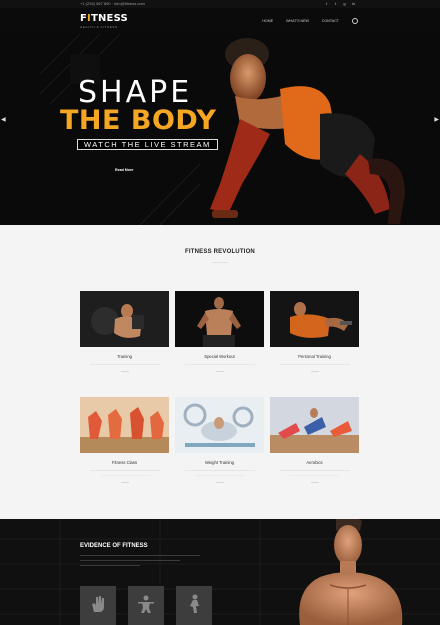 This screenshot has height=625, width=440. I want to click on service-card: Fitness Class, so click(124, 440).